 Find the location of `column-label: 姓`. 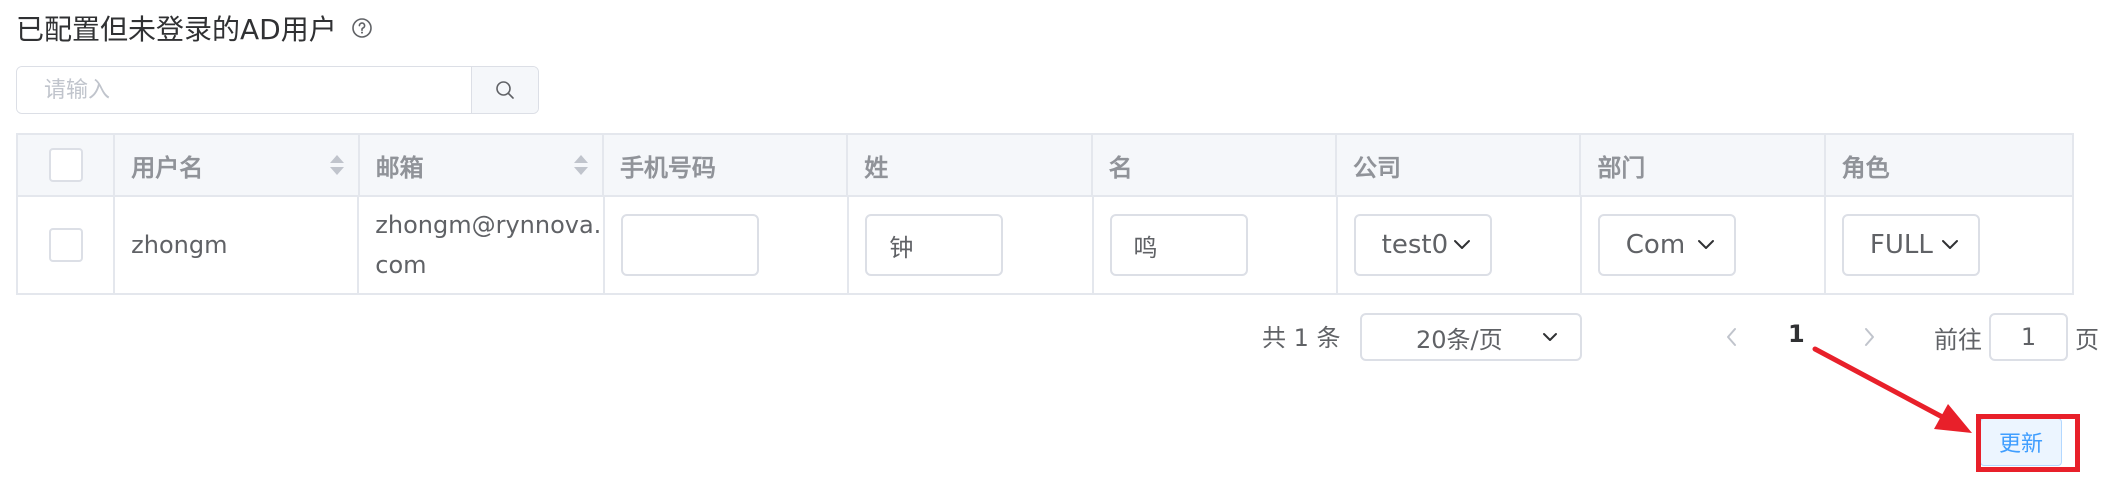

column-label: 姓 is located at coordinates (876, 167).